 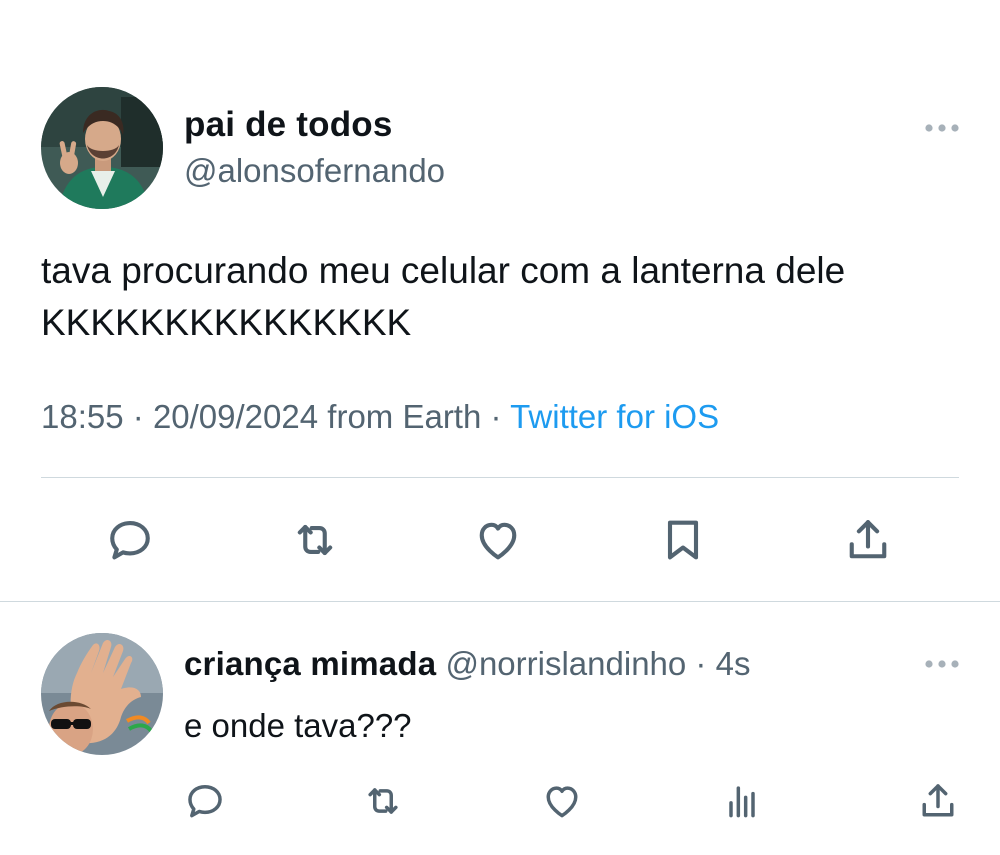 What do you see at coordinates (82, 416) in the screenshot?
I see `tweet-time: 18:55` at bounding box center [82, 416].